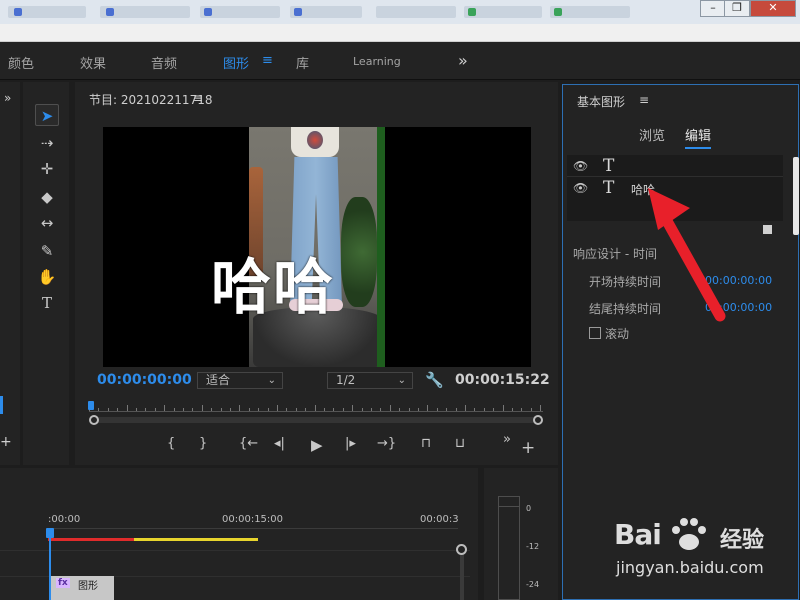 This screenshot has height=600, width=800. What do you see at coordinates (737, 8) in the screenshot?
I see `maximize-button: ❐` at bounding box center [737, 8].